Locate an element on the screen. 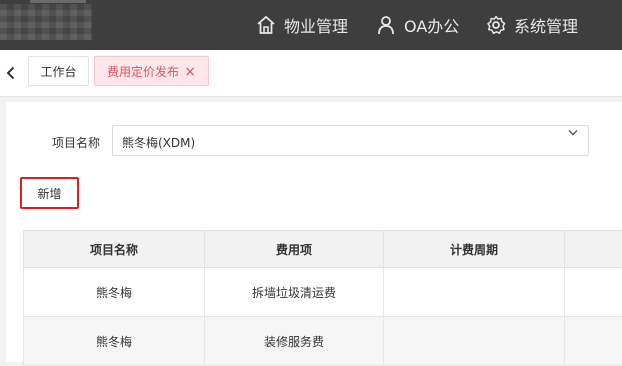 Image resolution: width=622 pixels, height=366 pixels. column-header-extra is located at coordinates (593, 249).